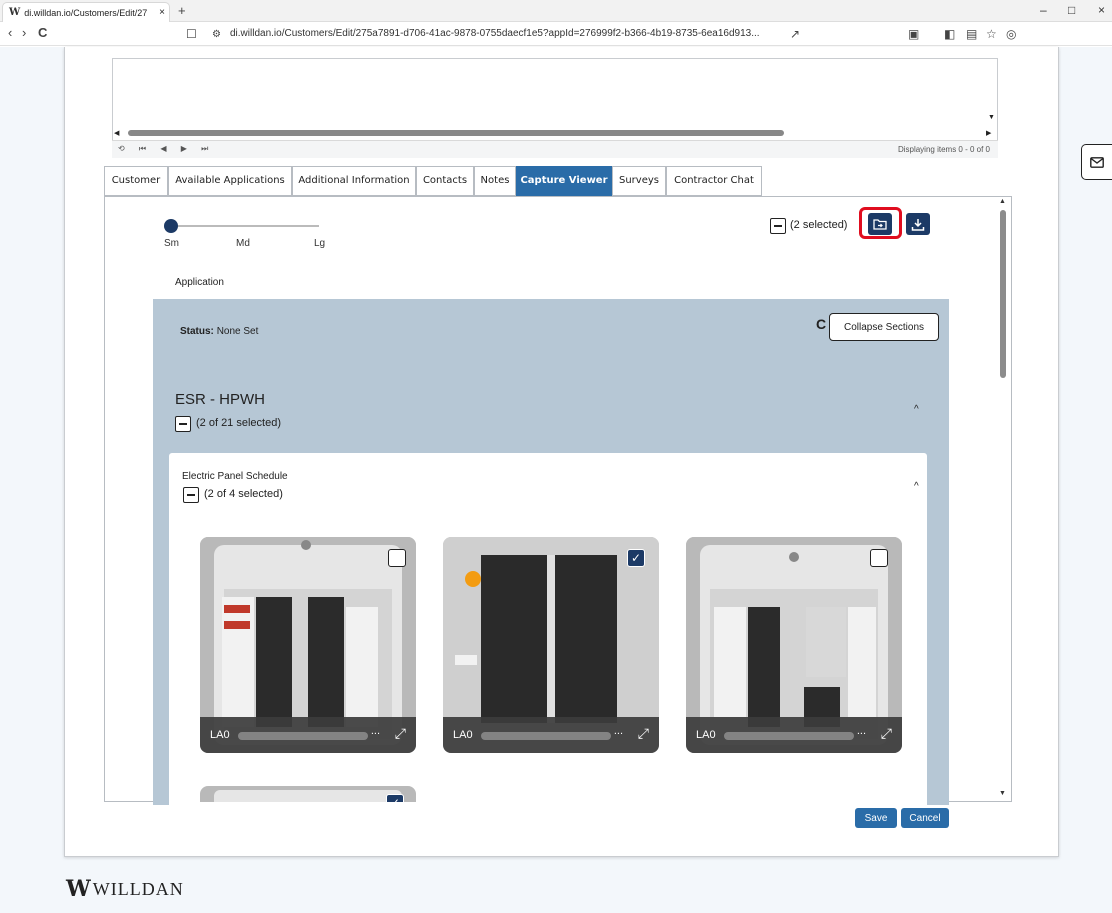  What do you see at coordinates (10, 32) in the screenshot?
I see `back-button: ‹` at bounding box center [10, 32].